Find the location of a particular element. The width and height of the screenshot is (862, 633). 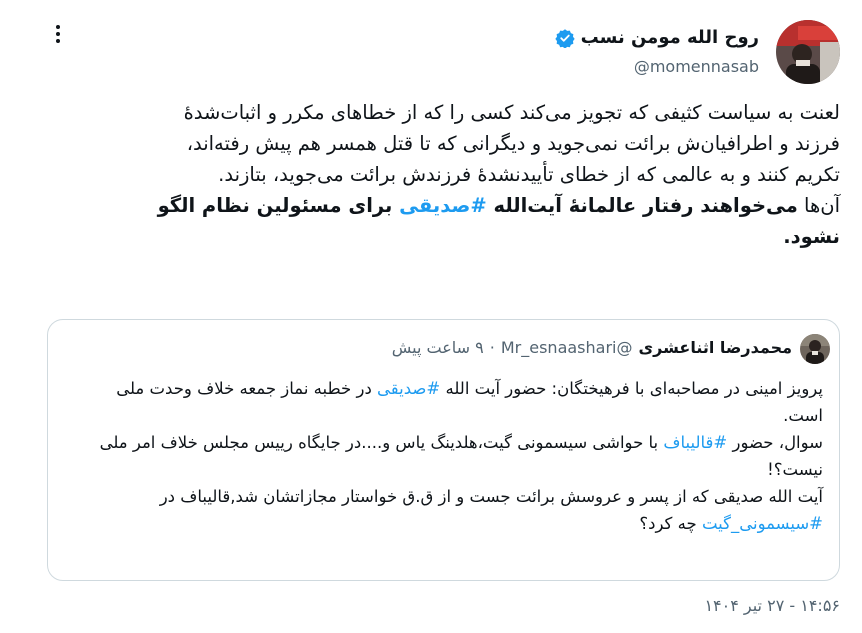

author-handle: @momennasab is located at coordinates (696, 66).